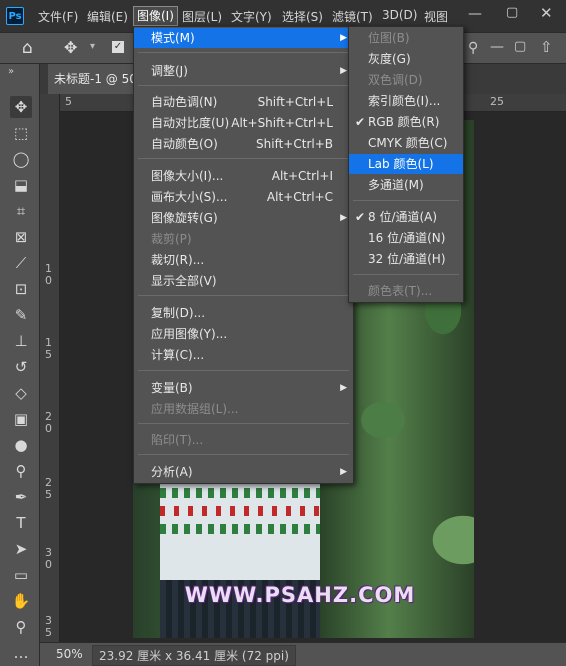  I want to click on zoom-tool-icon: ⚲, so click(21, 627).